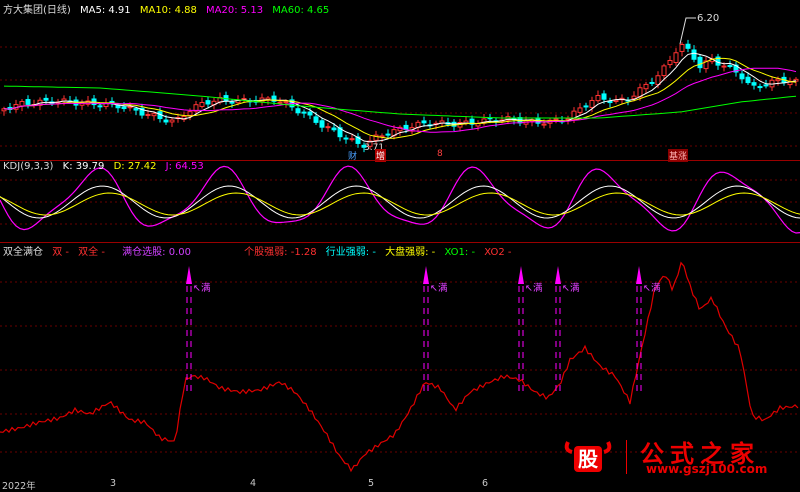  What do you see at coordinates (680, 458) in the screenshot?
I see `site-watermark: 股 公式之家 www.gszj100.com` at bounding box center [680, 458].